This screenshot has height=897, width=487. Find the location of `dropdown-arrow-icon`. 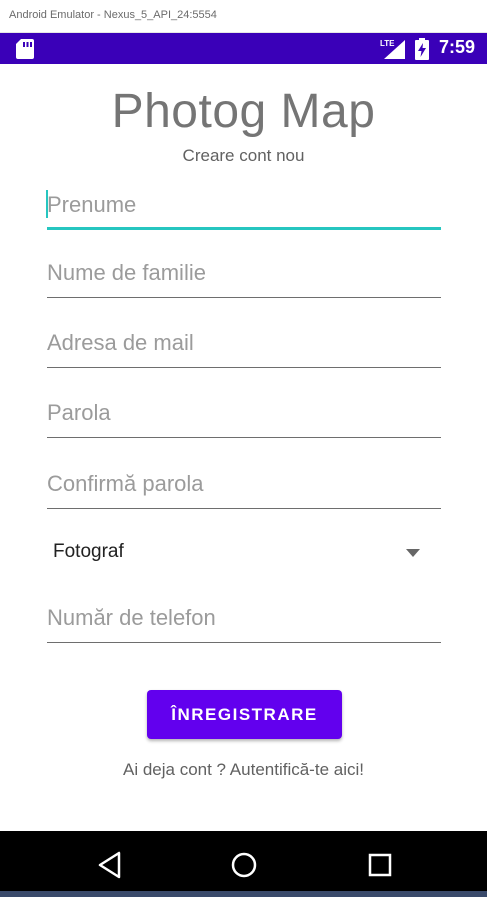

dropdown-arrow-icon is located at coordinates (413, 553).